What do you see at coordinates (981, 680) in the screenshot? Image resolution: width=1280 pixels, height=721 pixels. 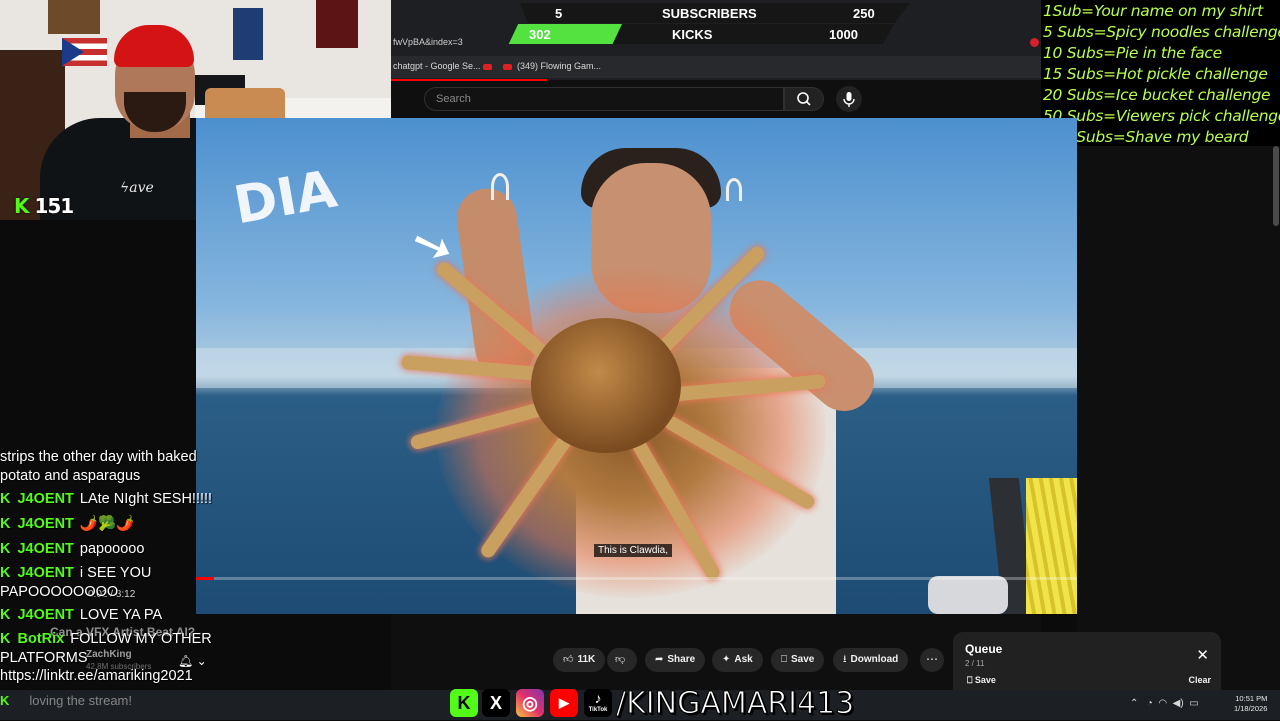 I see `queue-save-button: ⎕ Save` at bounding box center [981, 680].